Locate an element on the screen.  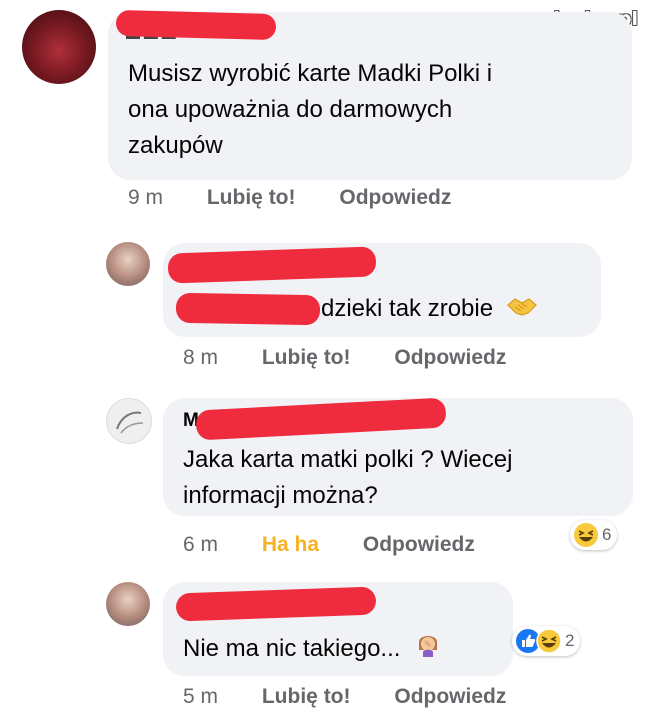
reaction-summary: 2 is located at coordinates (546, 641).